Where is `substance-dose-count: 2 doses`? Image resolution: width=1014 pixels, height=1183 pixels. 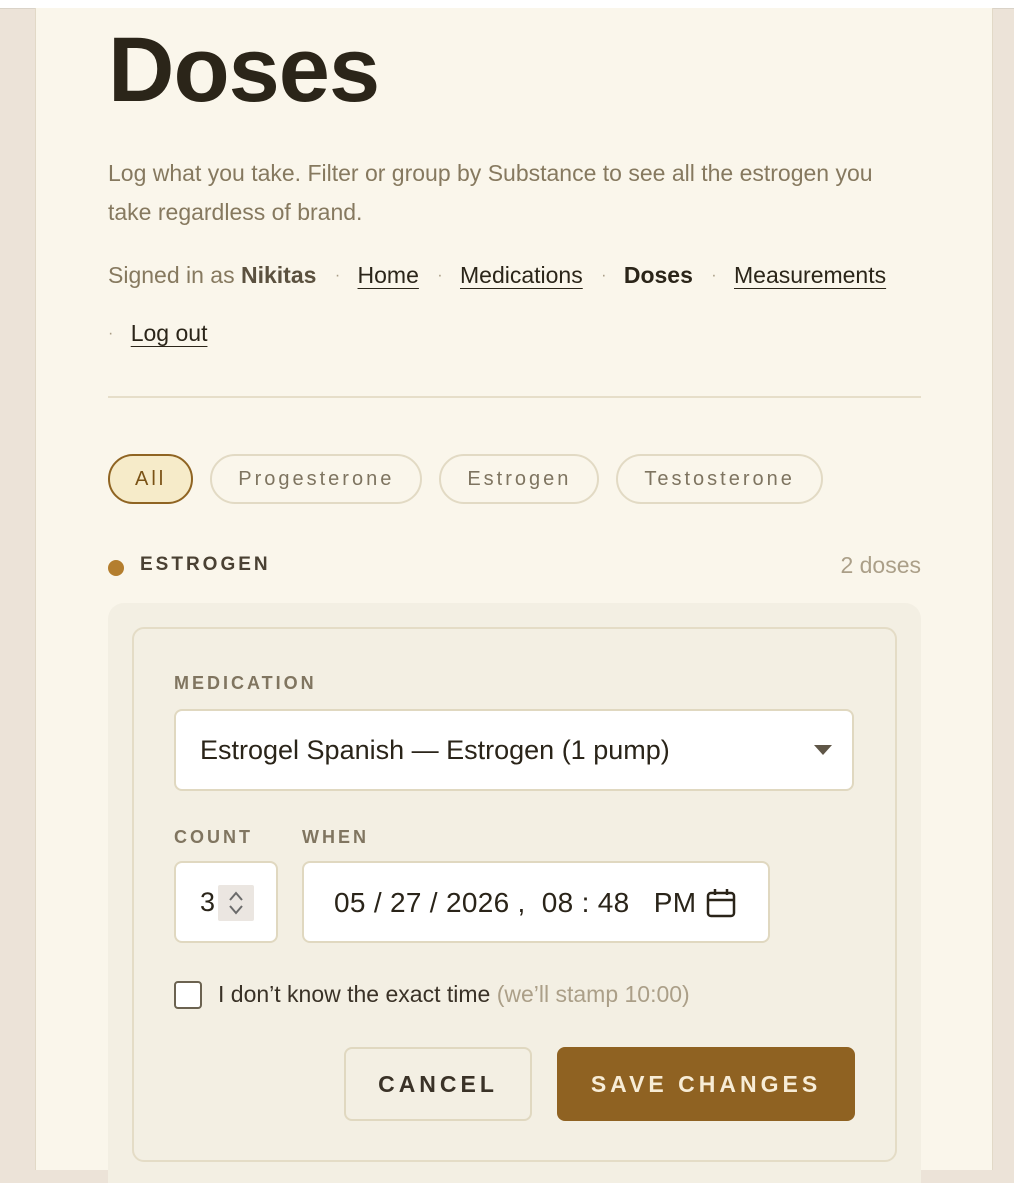
substance-dose-count: 2 doses is located at coordinates (880, 565).